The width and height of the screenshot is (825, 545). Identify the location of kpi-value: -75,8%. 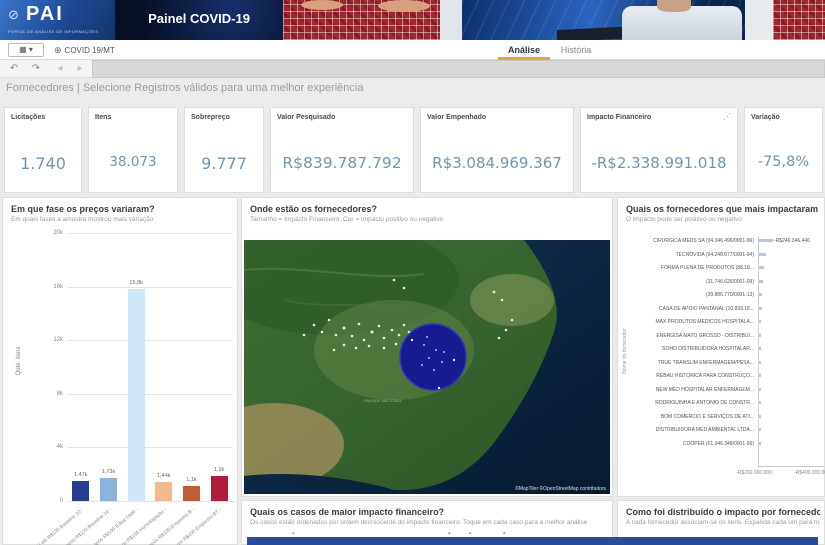
(783, 162).